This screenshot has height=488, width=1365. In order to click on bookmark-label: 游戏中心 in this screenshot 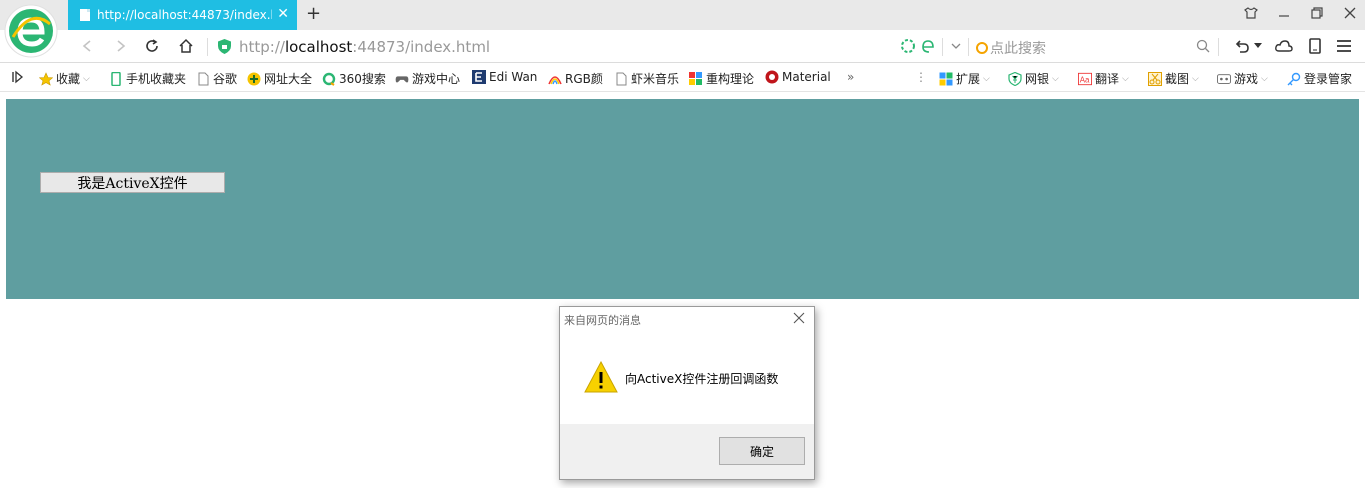, I will do `click(436, 79)`.